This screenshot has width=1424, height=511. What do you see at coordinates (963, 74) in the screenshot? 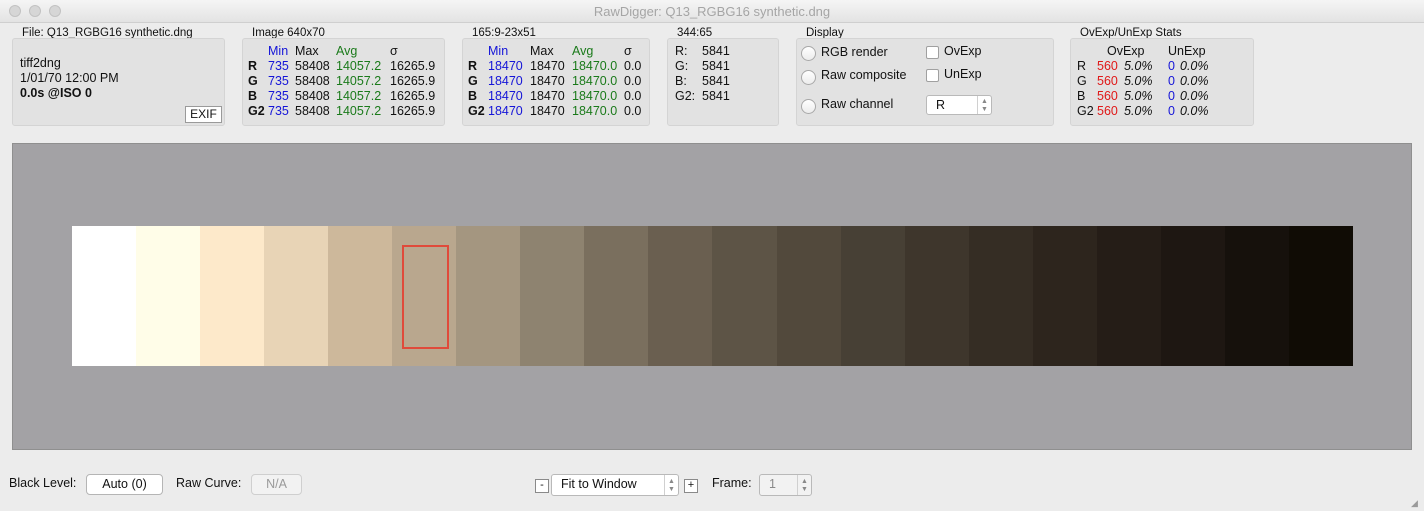
I see `unexp-label: UnExp` at bounding box center [963, 74].